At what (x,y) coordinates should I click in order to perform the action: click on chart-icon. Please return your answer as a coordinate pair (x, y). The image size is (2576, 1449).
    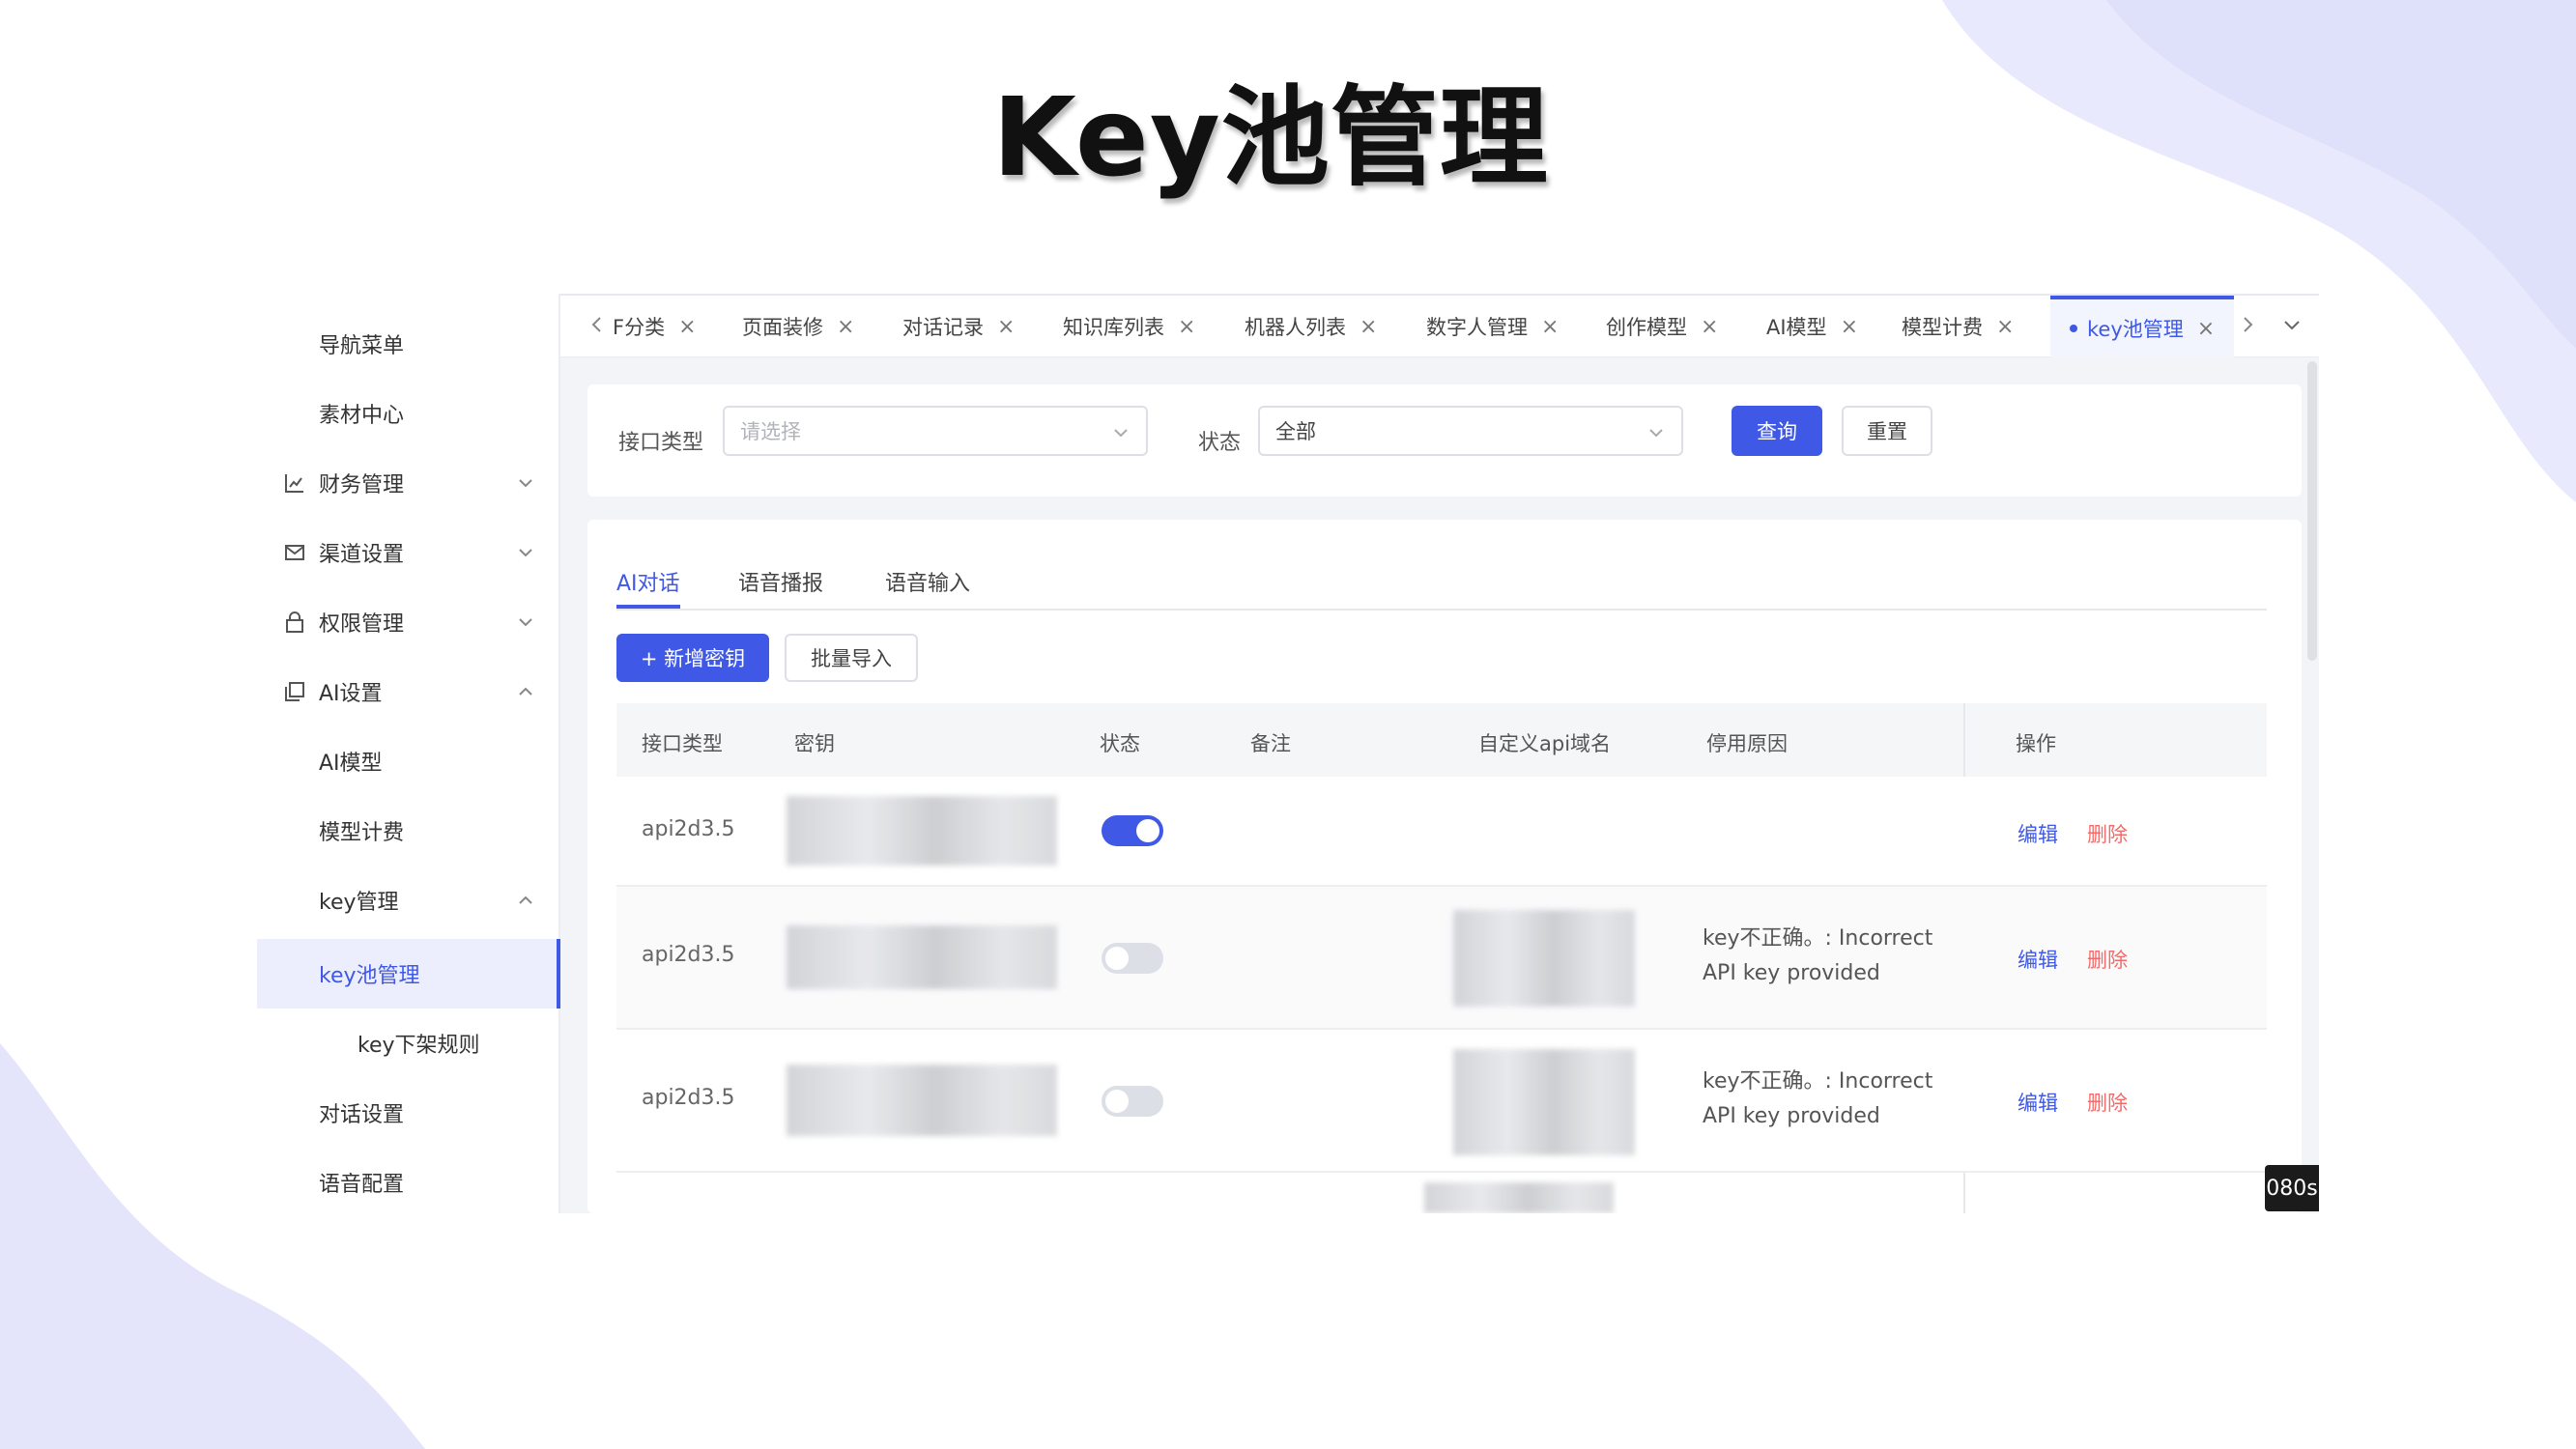
    Looking at the image, I should click on (295, 483).